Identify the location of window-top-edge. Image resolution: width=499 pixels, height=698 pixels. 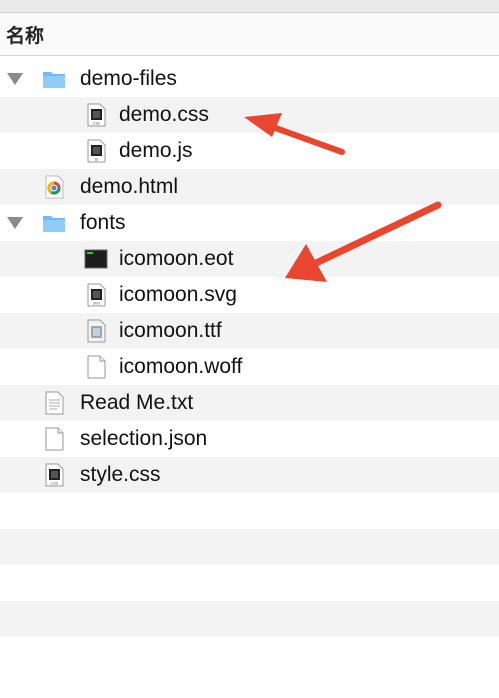
(249, 6).